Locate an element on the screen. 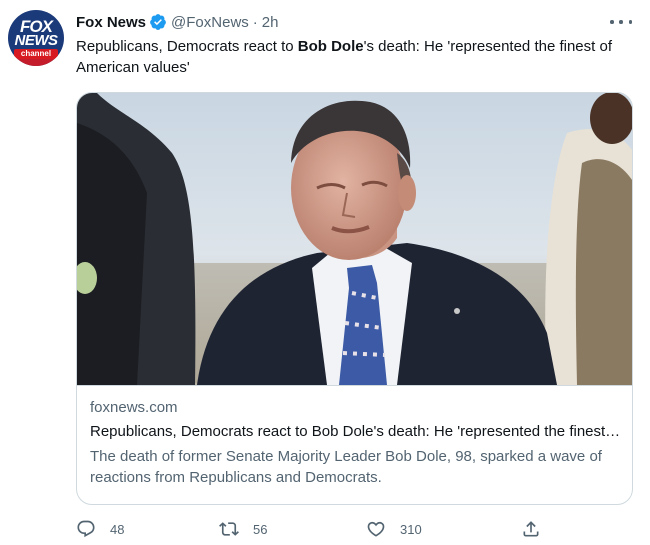  reply-button: 48 is located at coordinates (100, 529).